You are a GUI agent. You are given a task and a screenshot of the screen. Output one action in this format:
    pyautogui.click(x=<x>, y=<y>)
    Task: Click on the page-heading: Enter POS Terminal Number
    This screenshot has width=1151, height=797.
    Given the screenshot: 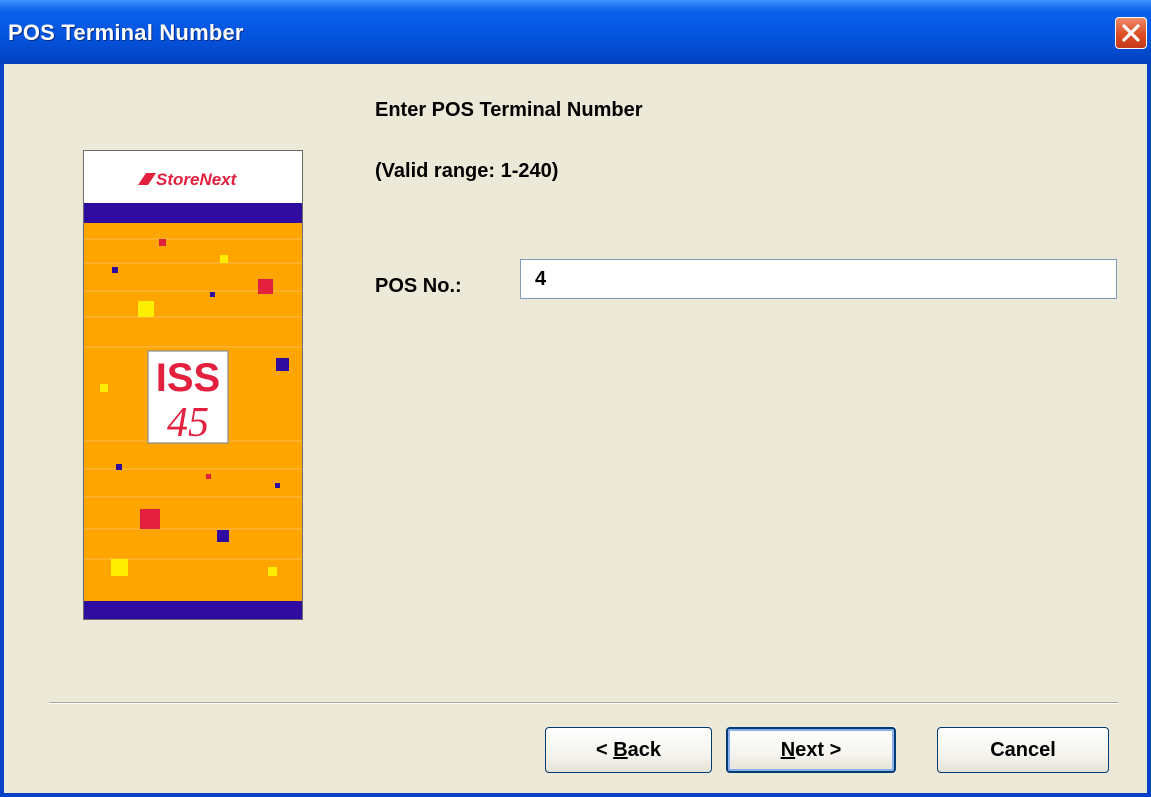 What is the action you would take?
    pyautogui.click(x=509, y=110)
    